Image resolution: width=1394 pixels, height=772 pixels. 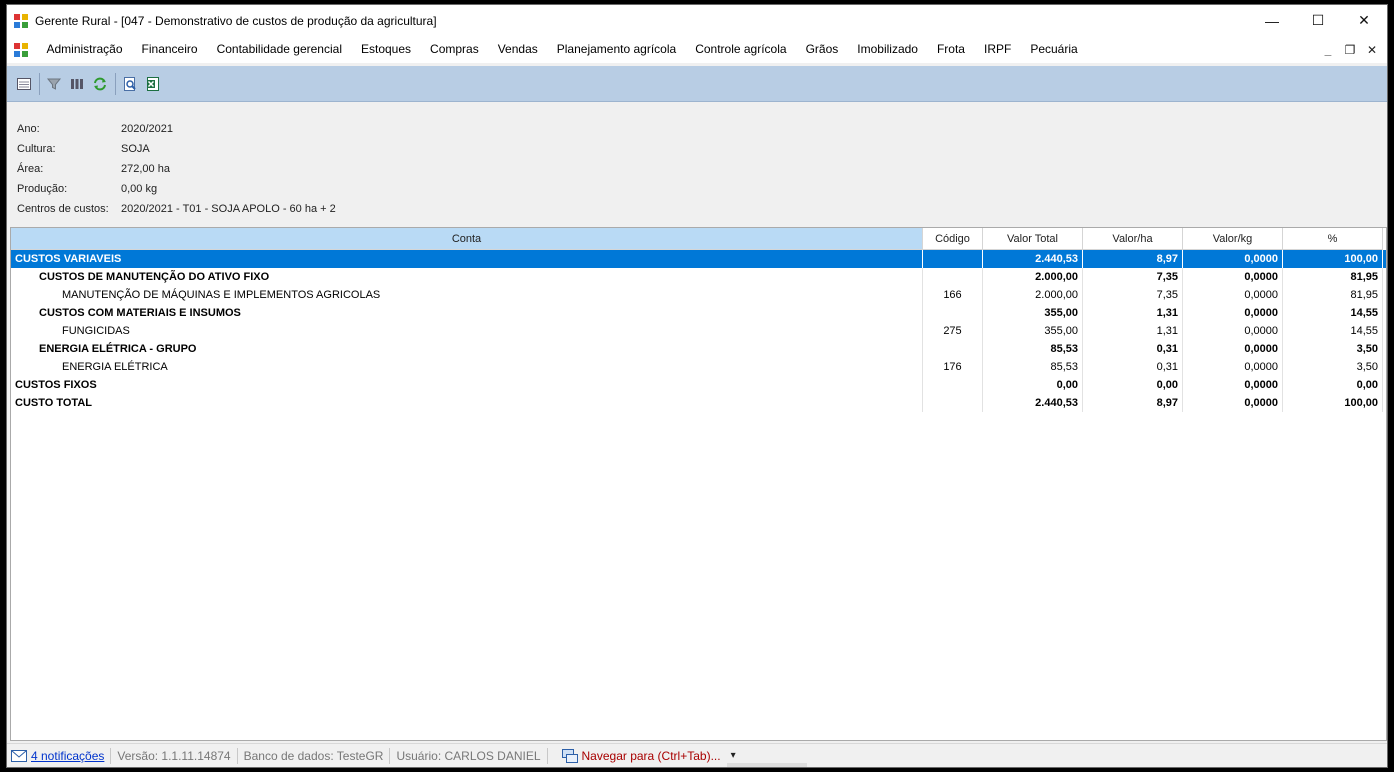 I want to click on table-row: CUSTOS VARIAVEIS 2.440,53 8,97 0,0000 100,00, so click(x=698, y=259).